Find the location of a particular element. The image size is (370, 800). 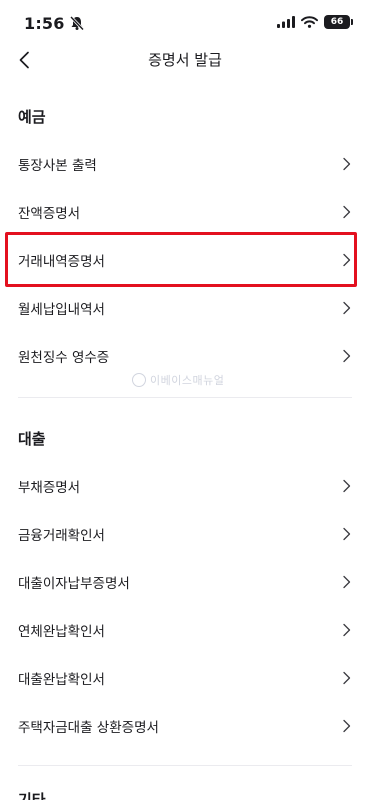

bell-slash-icon is located at coordinates (77, 23).